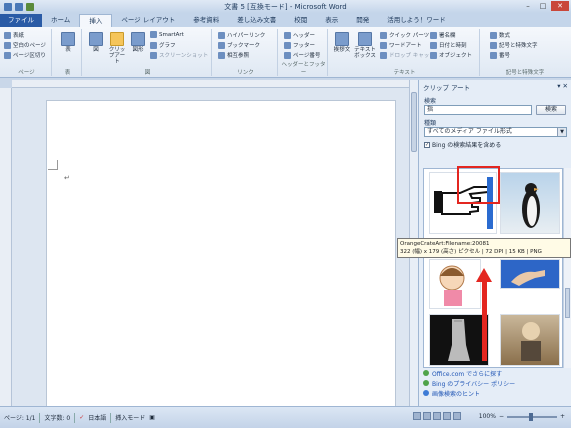 The image size is (571, 428). I want to click on zoom-knob, so click(530, 416).